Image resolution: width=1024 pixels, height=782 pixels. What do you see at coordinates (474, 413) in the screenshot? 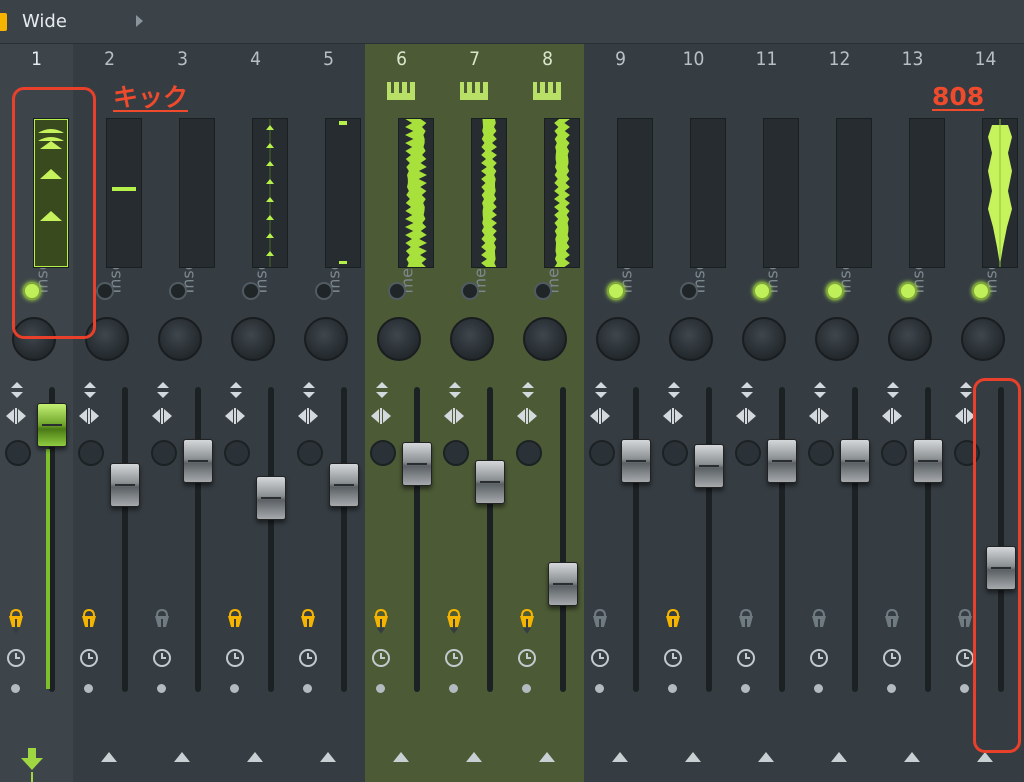
I see `mixer-strip-7: 7 mel` at bounding box center [474, 413].